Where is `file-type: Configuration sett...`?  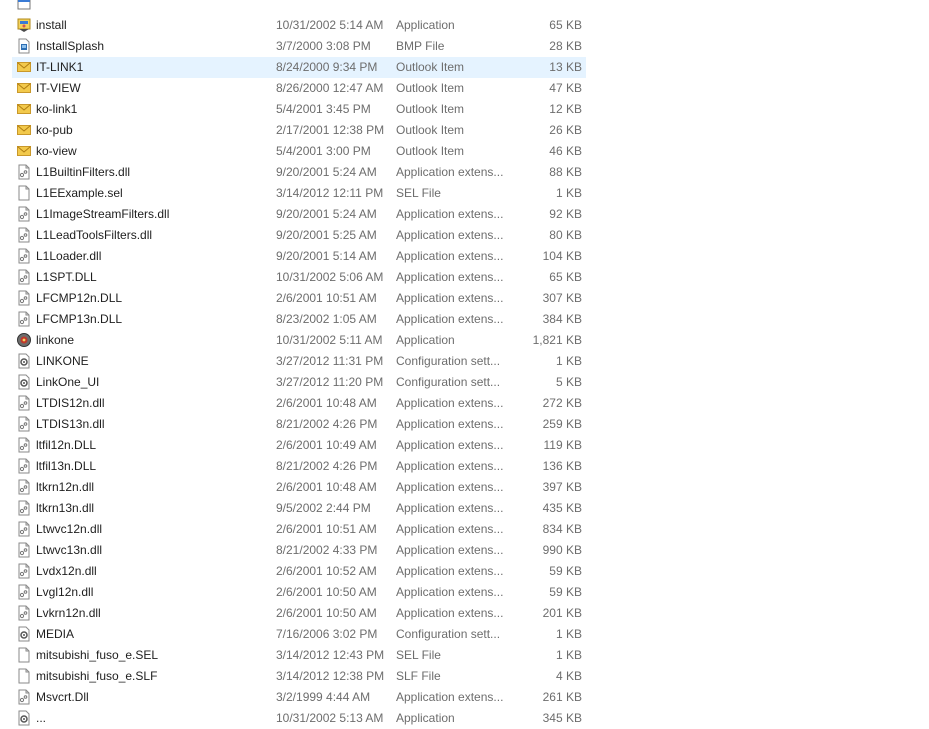
file-type: Configuration sett... is located at coordinates (448, 382).